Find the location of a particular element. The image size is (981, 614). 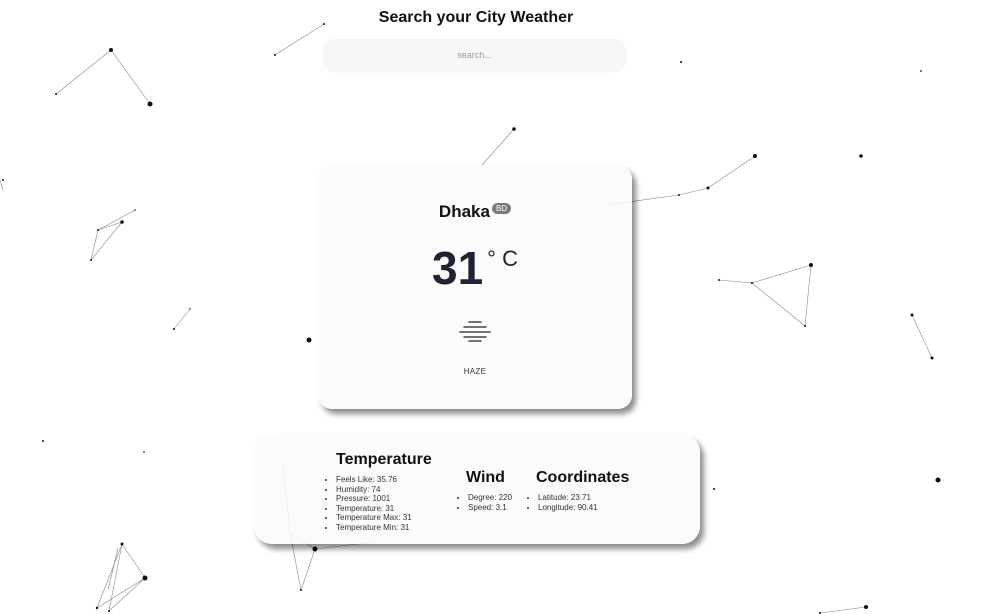

wind-list: Degree: 220 Speed: 3.1 is located at coordinates (485, 502).